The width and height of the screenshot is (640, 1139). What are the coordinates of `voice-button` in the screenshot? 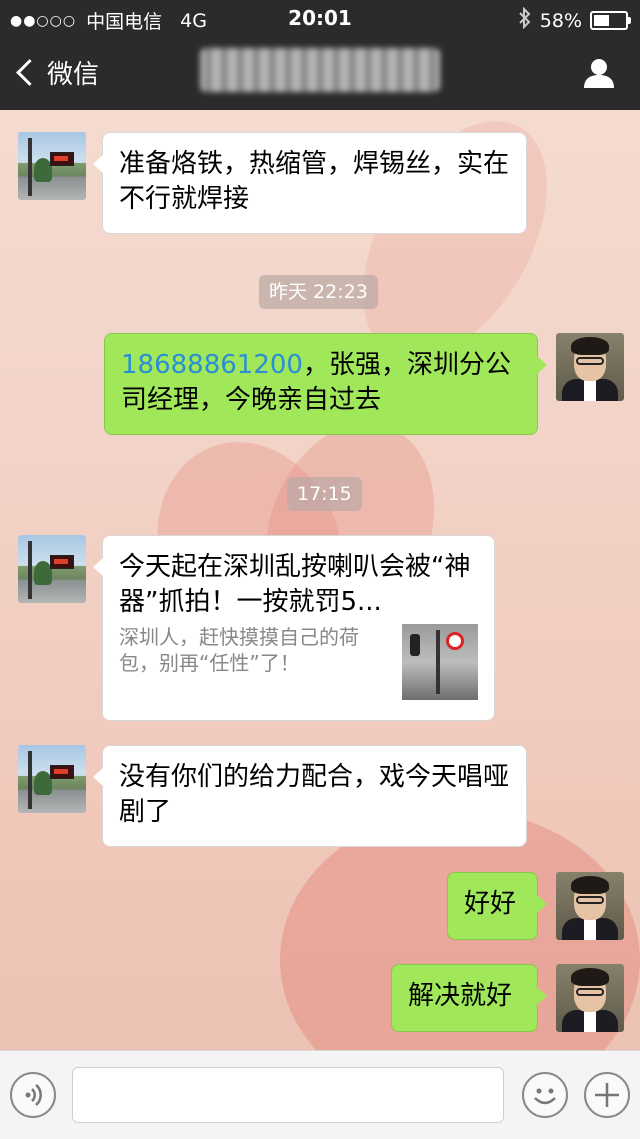 It's located at (33, 1095).